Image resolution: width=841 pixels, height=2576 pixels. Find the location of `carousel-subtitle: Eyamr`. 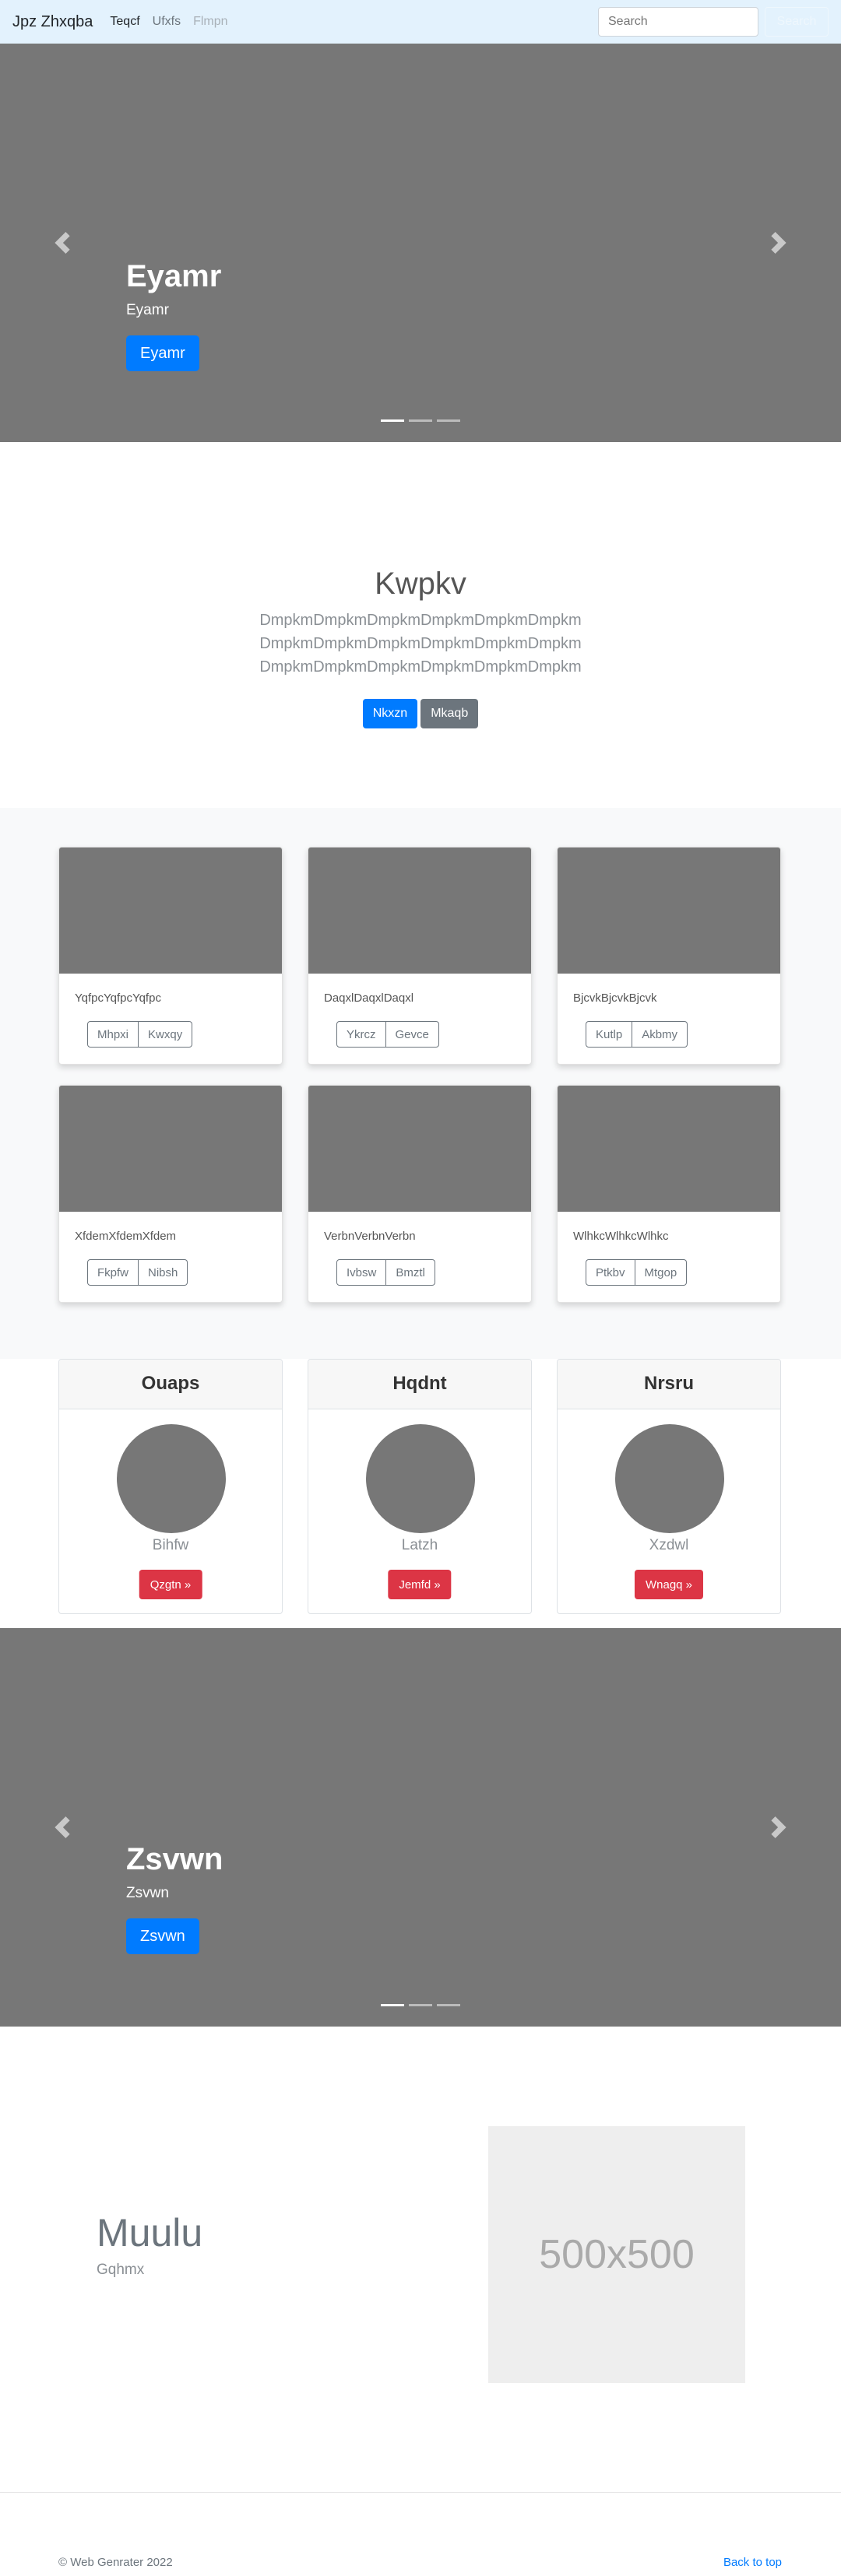

carousel-subtitle: Eyamr is located at coordinates (147, 310).